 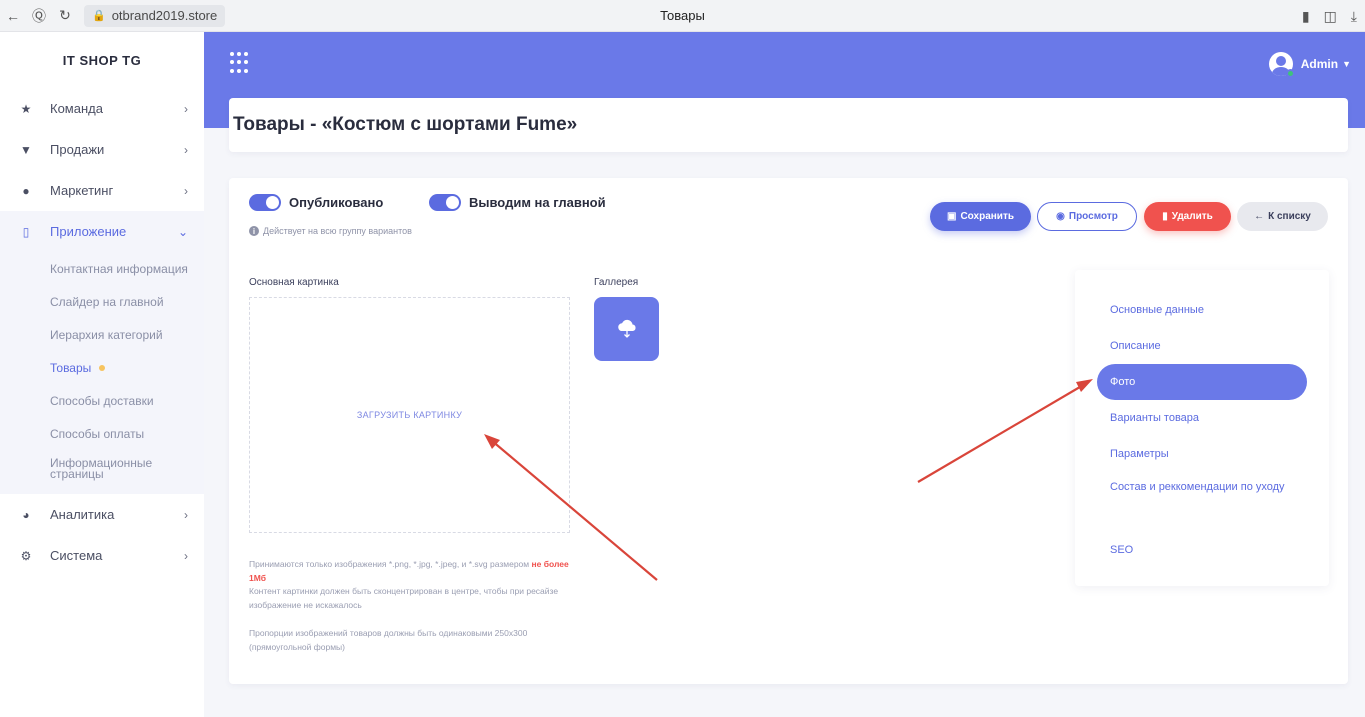 I want to click on nav-description: Описание, so click(x=1202, y=346).